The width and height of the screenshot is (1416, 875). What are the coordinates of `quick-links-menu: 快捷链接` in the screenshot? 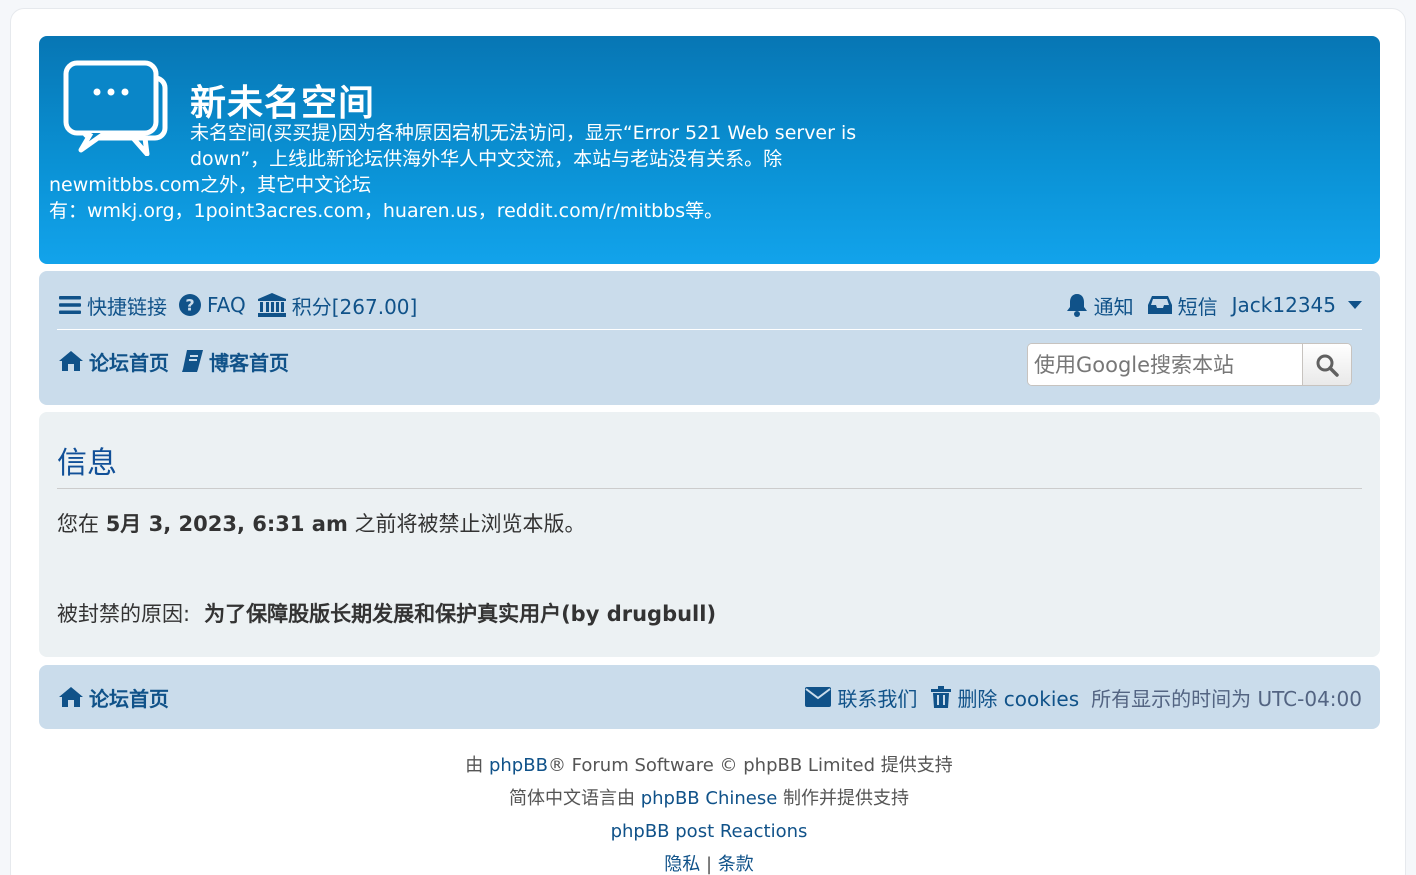 It's located at (113, 305).